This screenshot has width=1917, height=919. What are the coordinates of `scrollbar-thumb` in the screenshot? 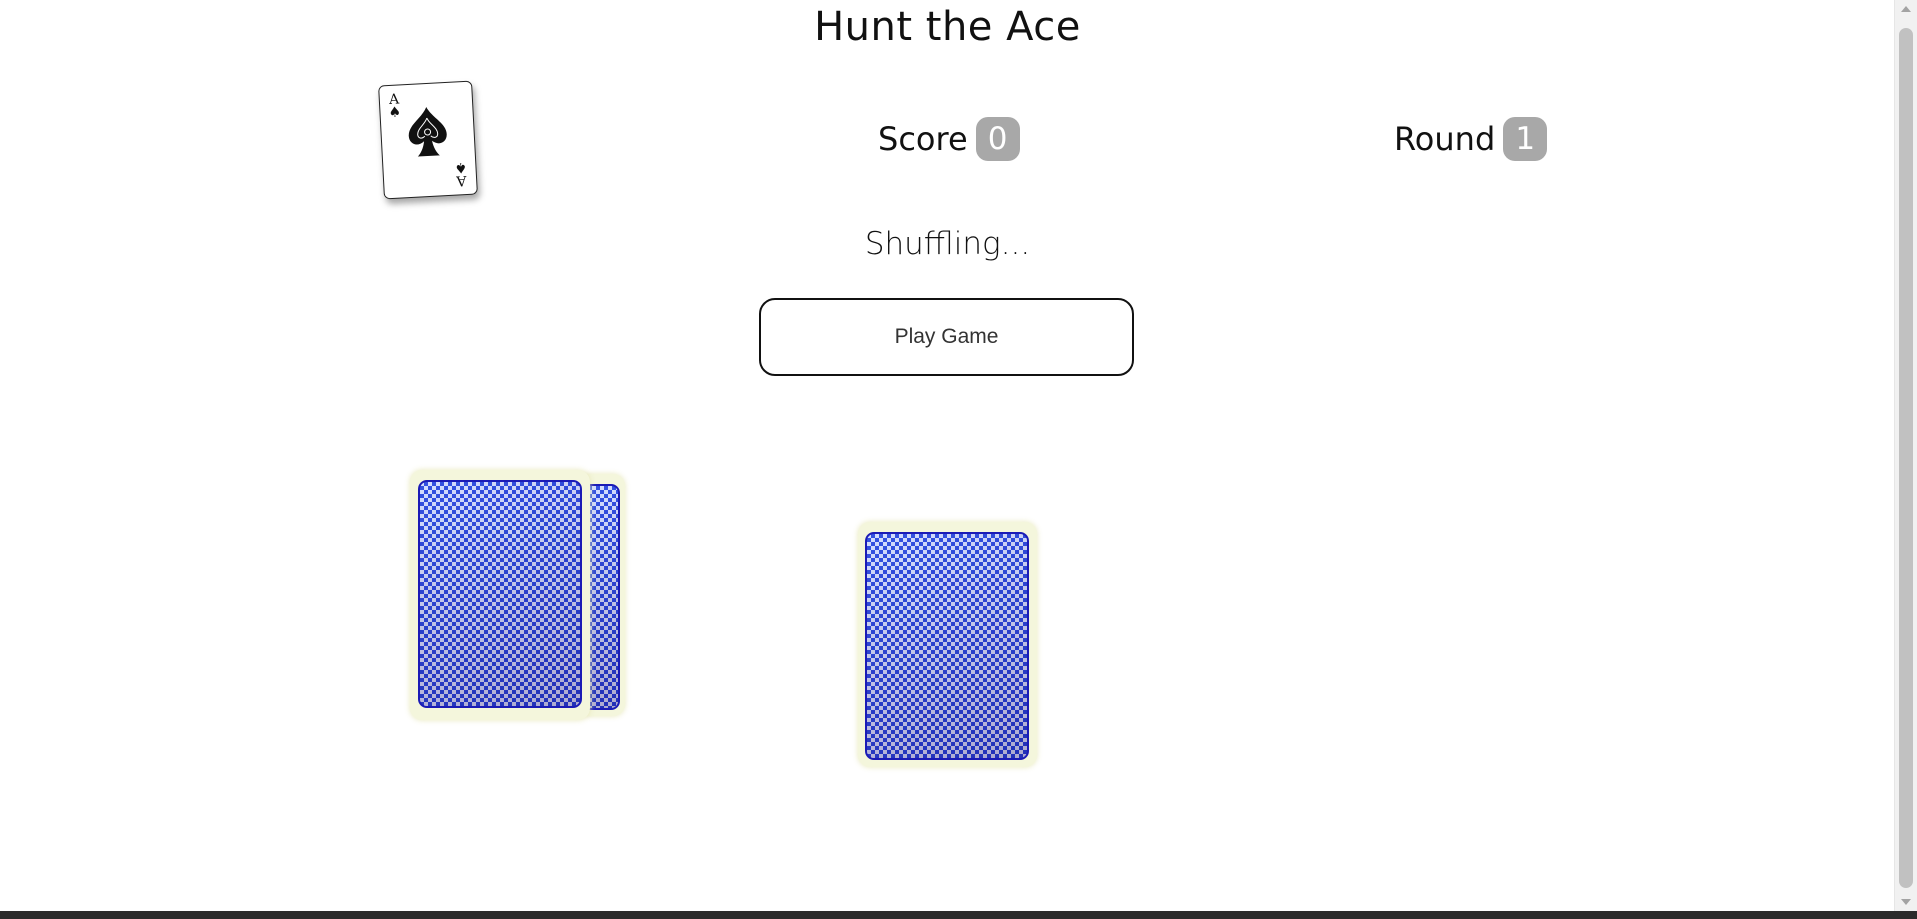 It's located at (1906, 458).